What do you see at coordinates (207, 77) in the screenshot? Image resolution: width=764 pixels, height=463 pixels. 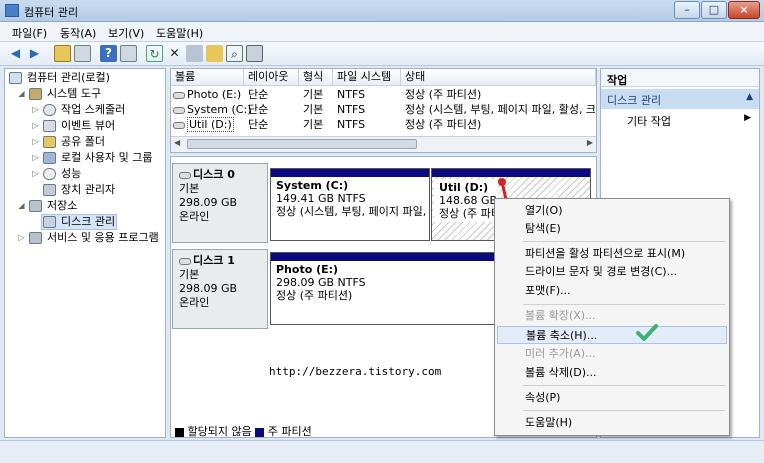 I see `column-header-volume: 볼륨` at bounding box center [207, 77].